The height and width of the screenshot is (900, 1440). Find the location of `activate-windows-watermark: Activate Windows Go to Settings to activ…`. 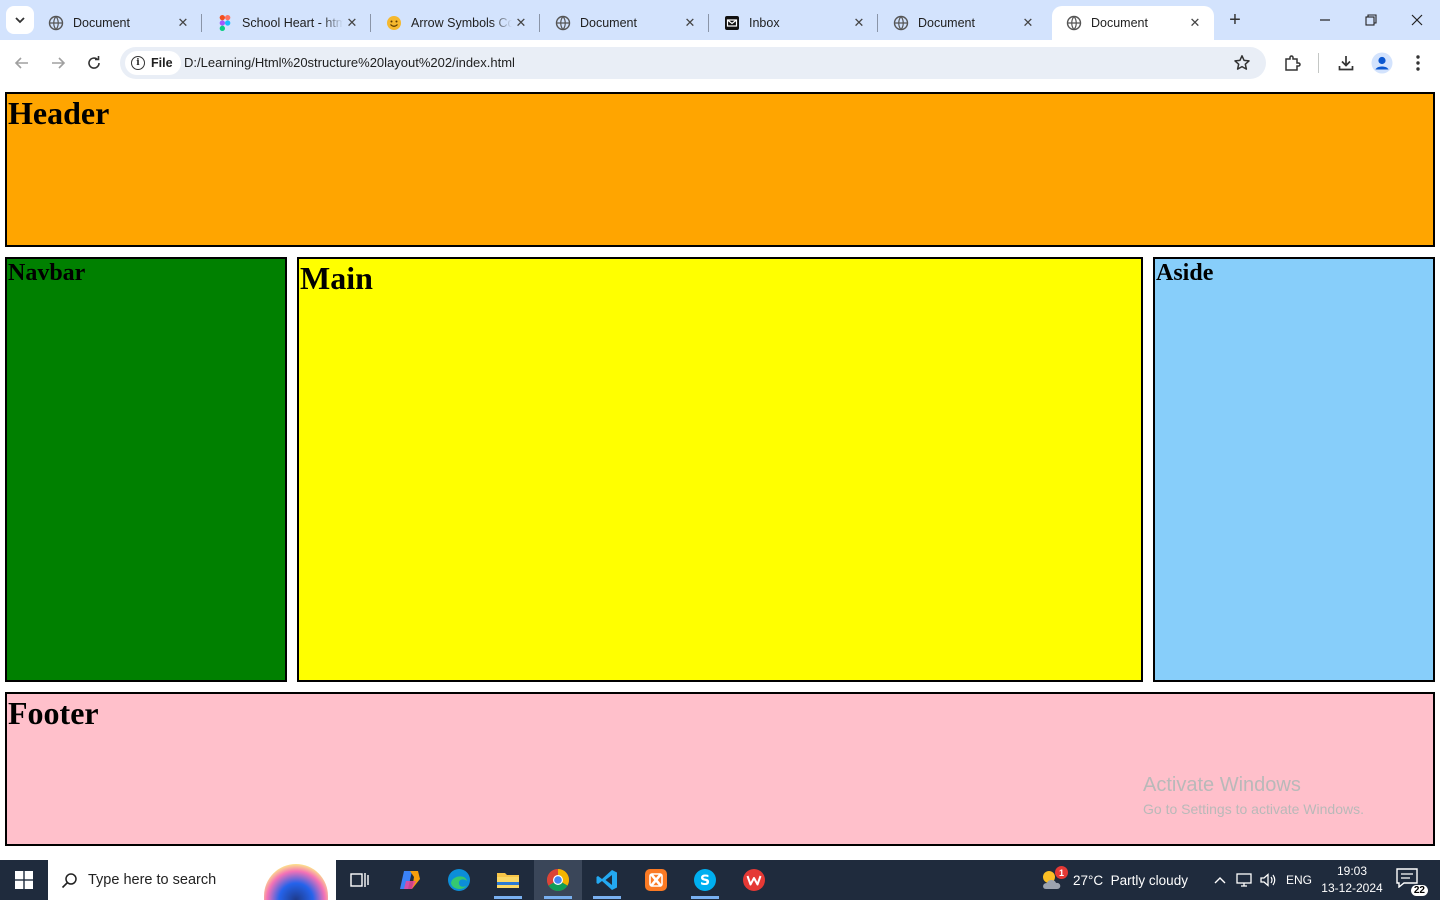

activate-windows-watermark: Activate Windows Go to Settings to activ… is located at coordinates (1253, 795).